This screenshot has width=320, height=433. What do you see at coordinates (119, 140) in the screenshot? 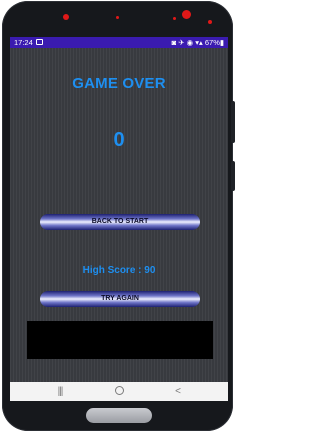
I see `score-value: 0` at bounding box center [119, 140].